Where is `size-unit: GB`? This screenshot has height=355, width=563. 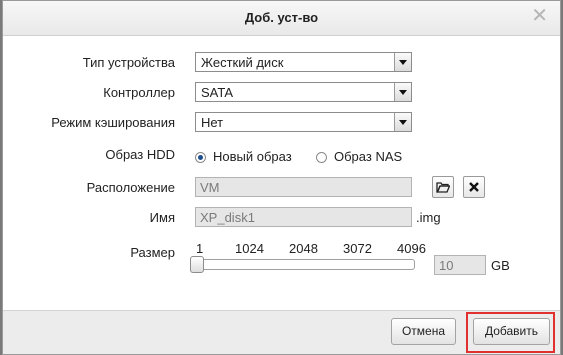 size-unit: GB is located at coordinates (500, 265).